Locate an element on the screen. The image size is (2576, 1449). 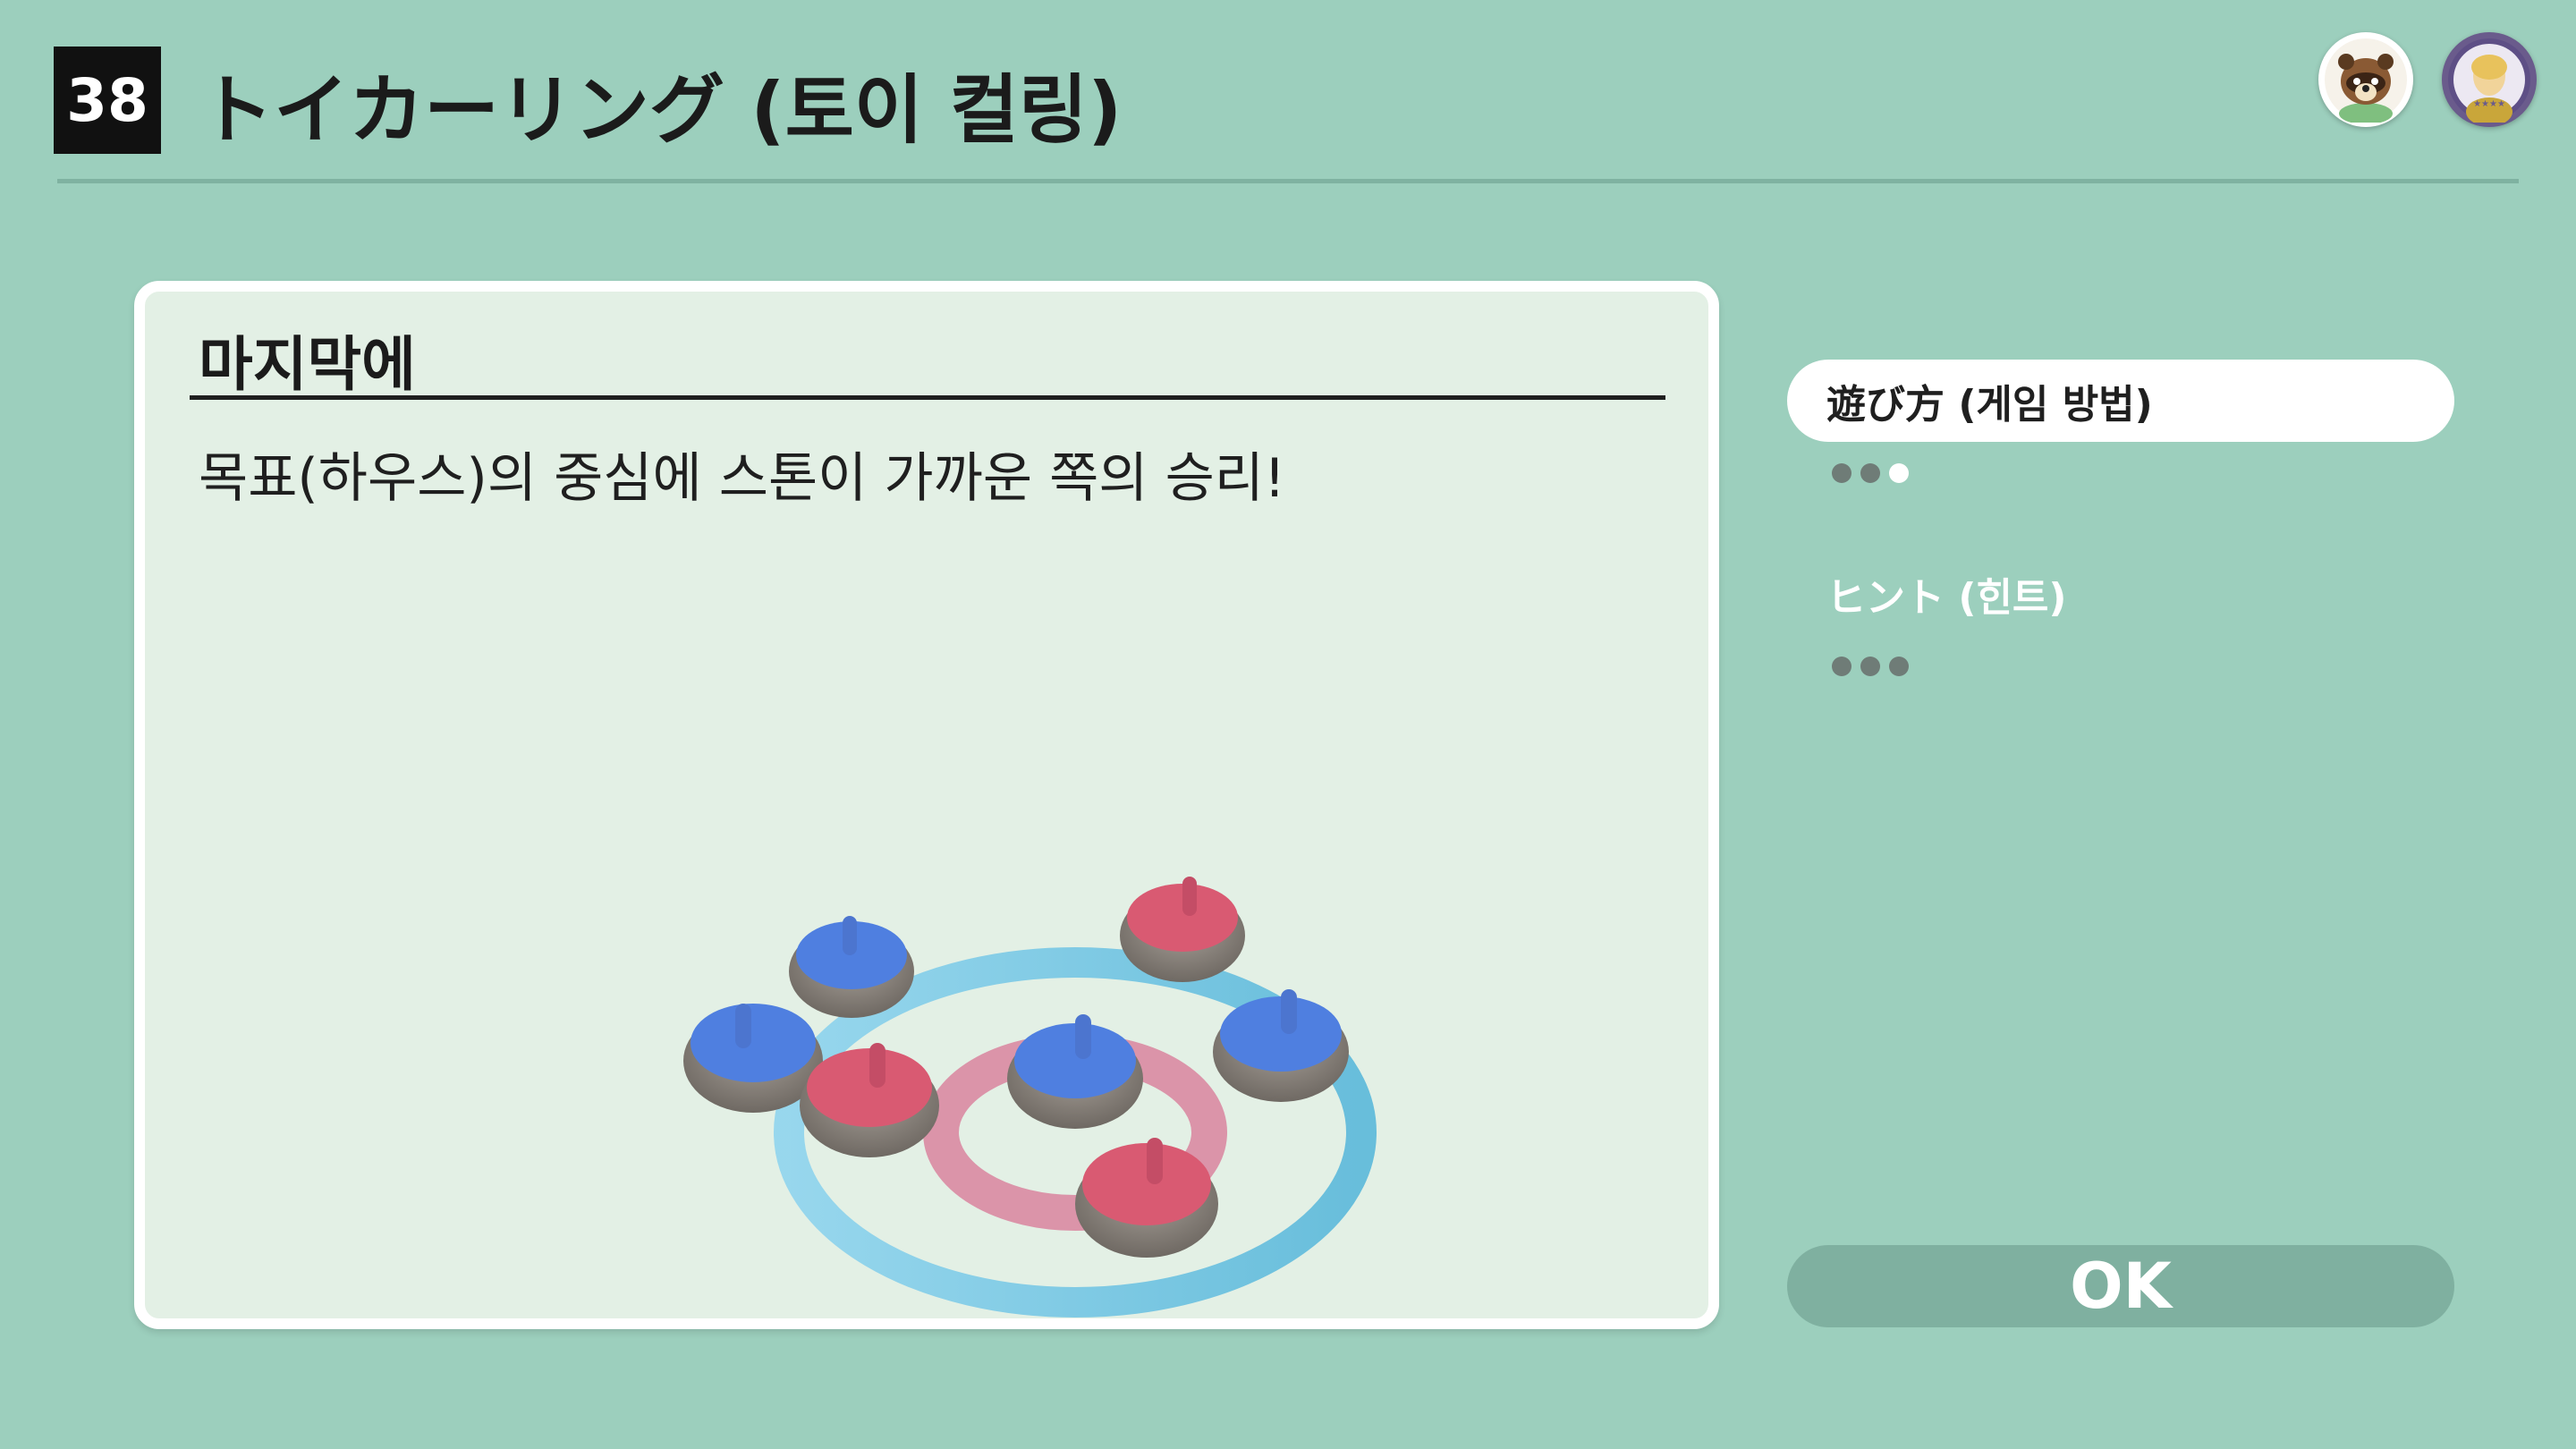
panel-divider is located at coordinates (927, 397).